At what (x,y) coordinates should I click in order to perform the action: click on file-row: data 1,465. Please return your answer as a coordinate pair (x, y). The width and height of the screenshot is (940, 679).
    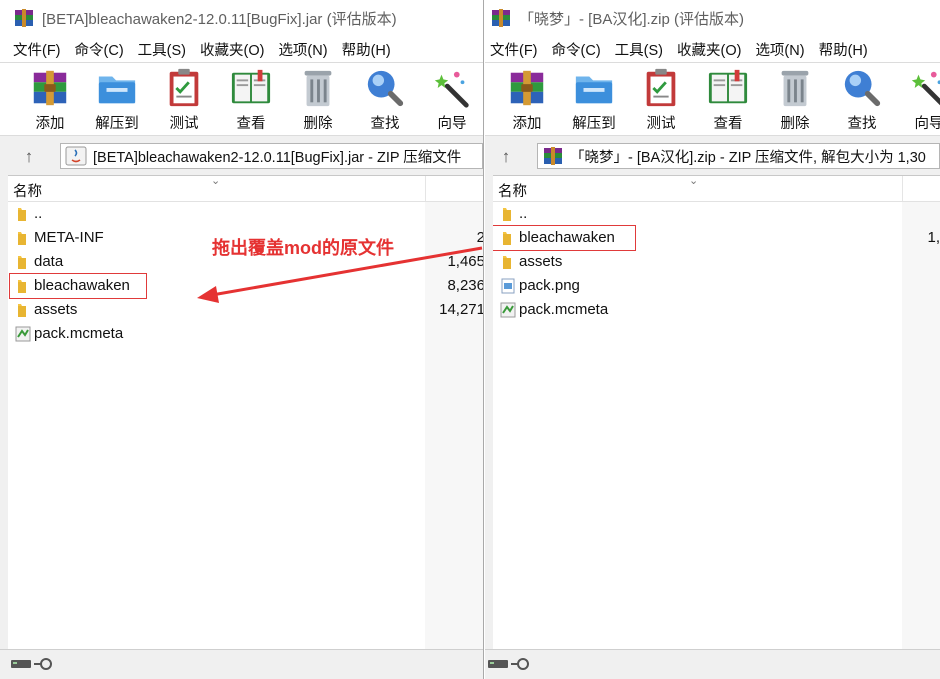
    Looking at the image, I should click on (245, 262).